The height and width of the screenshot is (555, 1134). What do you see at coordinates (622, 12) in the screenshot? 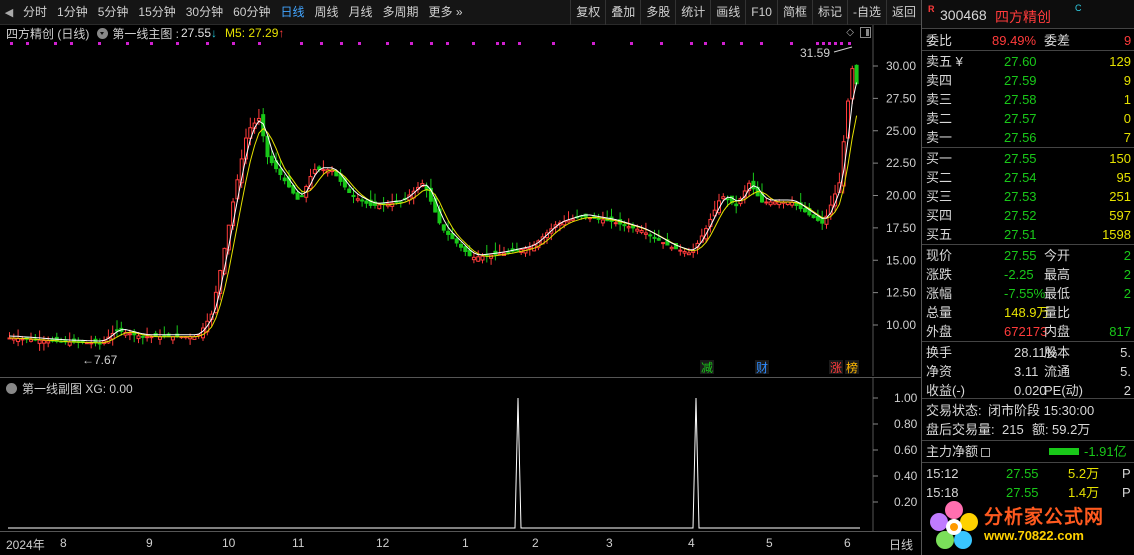
I see `overlay-button: 叠加` at bounding box center [622, 12].